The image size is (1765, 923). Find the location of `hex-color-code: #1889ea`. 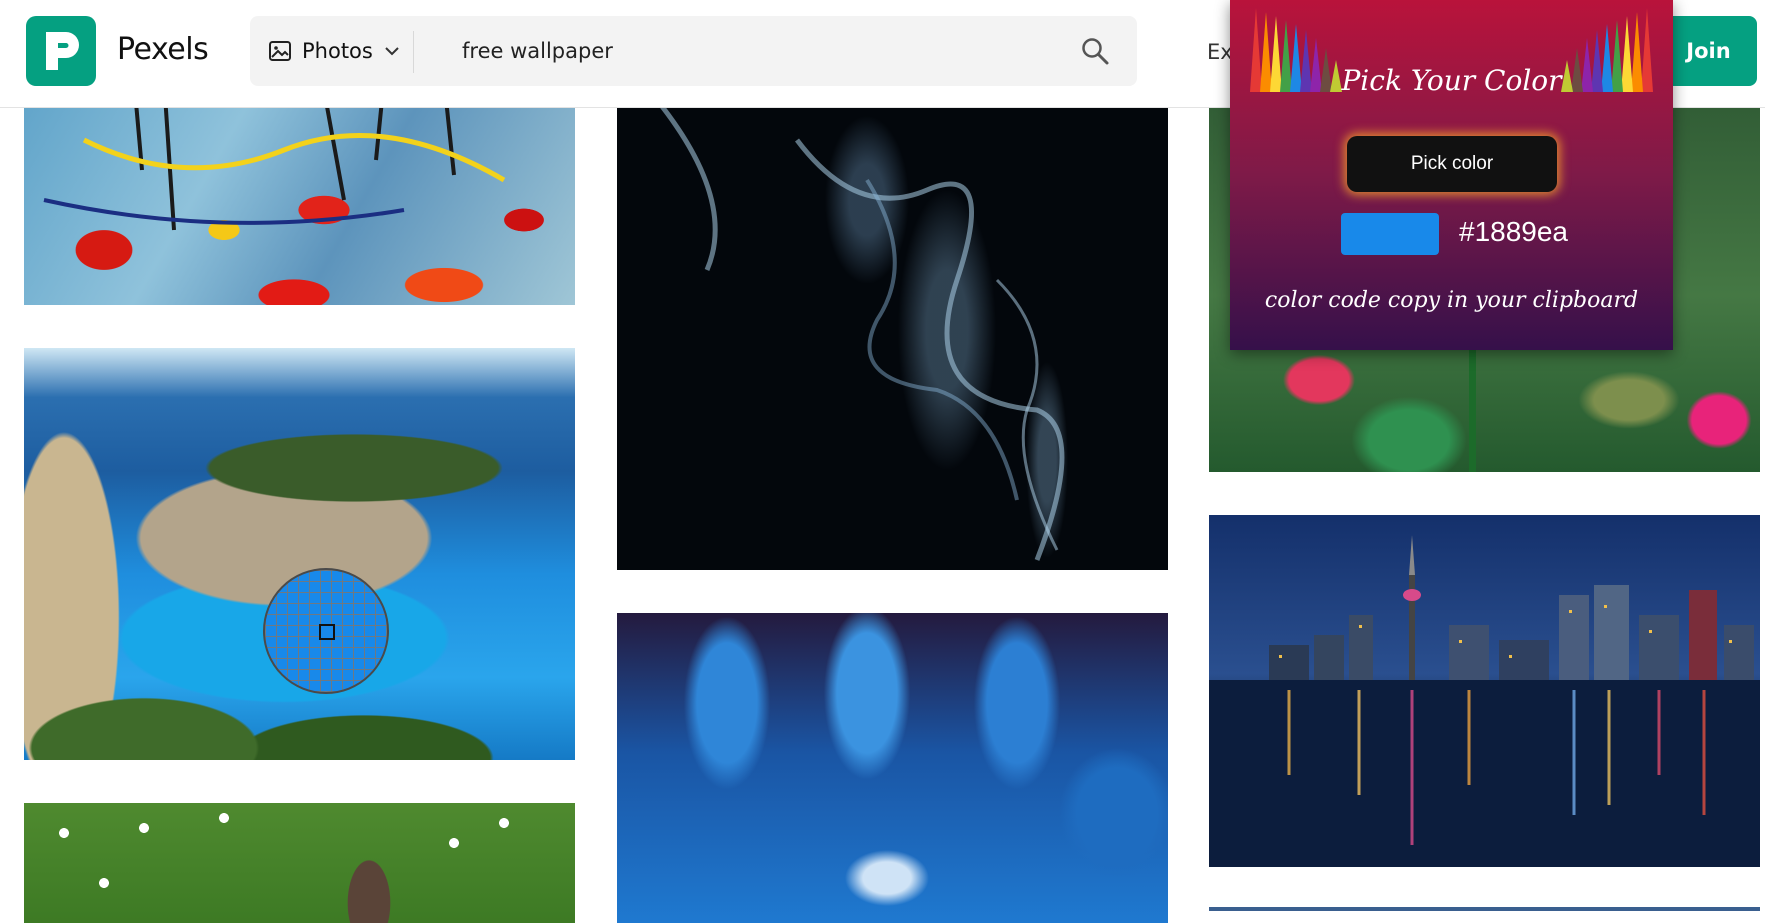

hex-color-code: #1889ea is located at coordinates (1513, 232).